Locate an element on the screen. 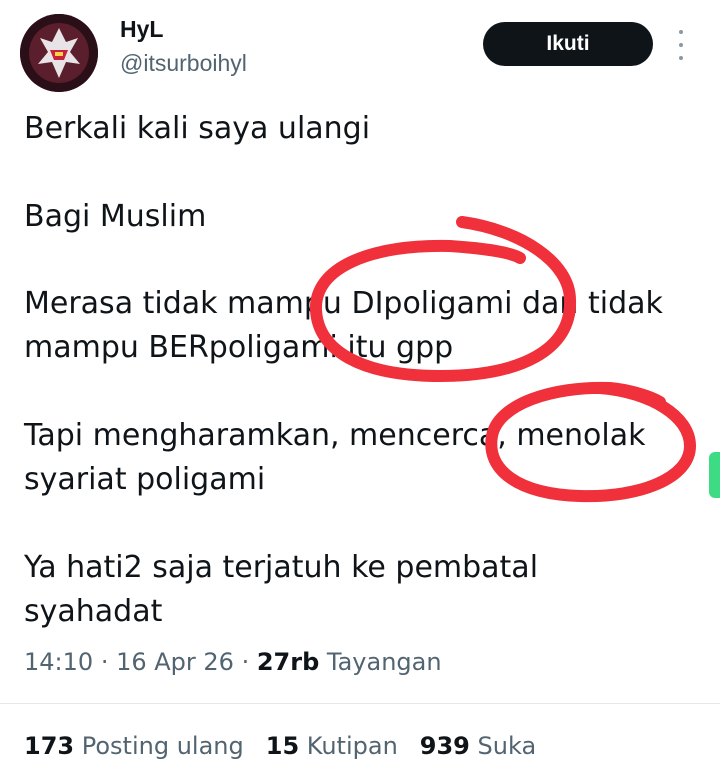  tweet-text-line: syariat poligami is located at coordinates (145, 479).